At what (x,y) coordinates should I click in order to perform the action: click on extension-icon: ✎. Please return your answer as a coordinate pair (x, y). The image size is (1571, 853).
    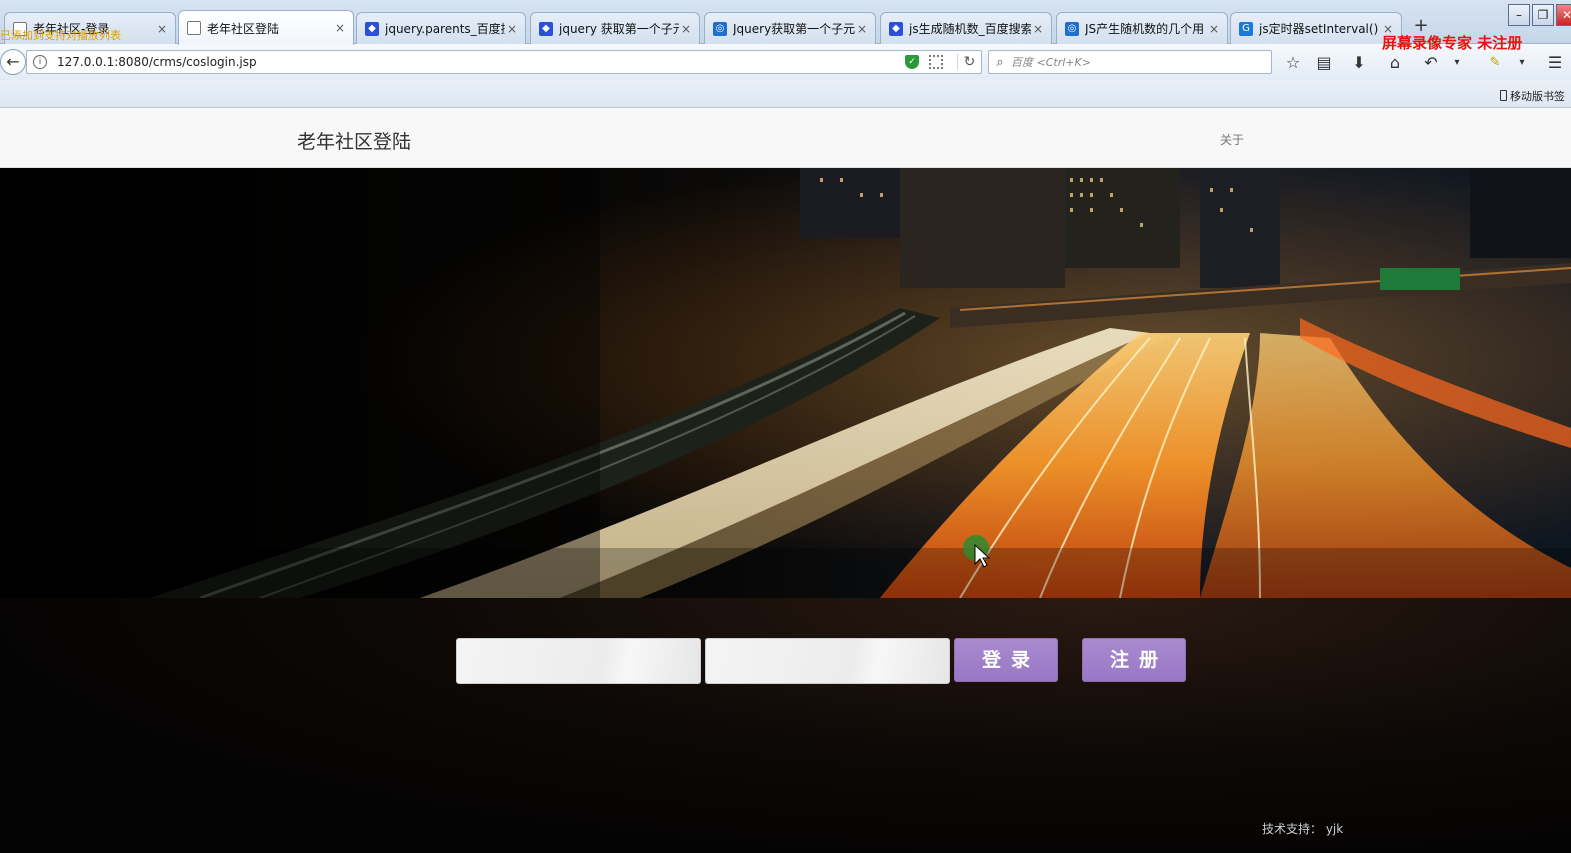
    Looking at the image, I should click on (1495, 63).